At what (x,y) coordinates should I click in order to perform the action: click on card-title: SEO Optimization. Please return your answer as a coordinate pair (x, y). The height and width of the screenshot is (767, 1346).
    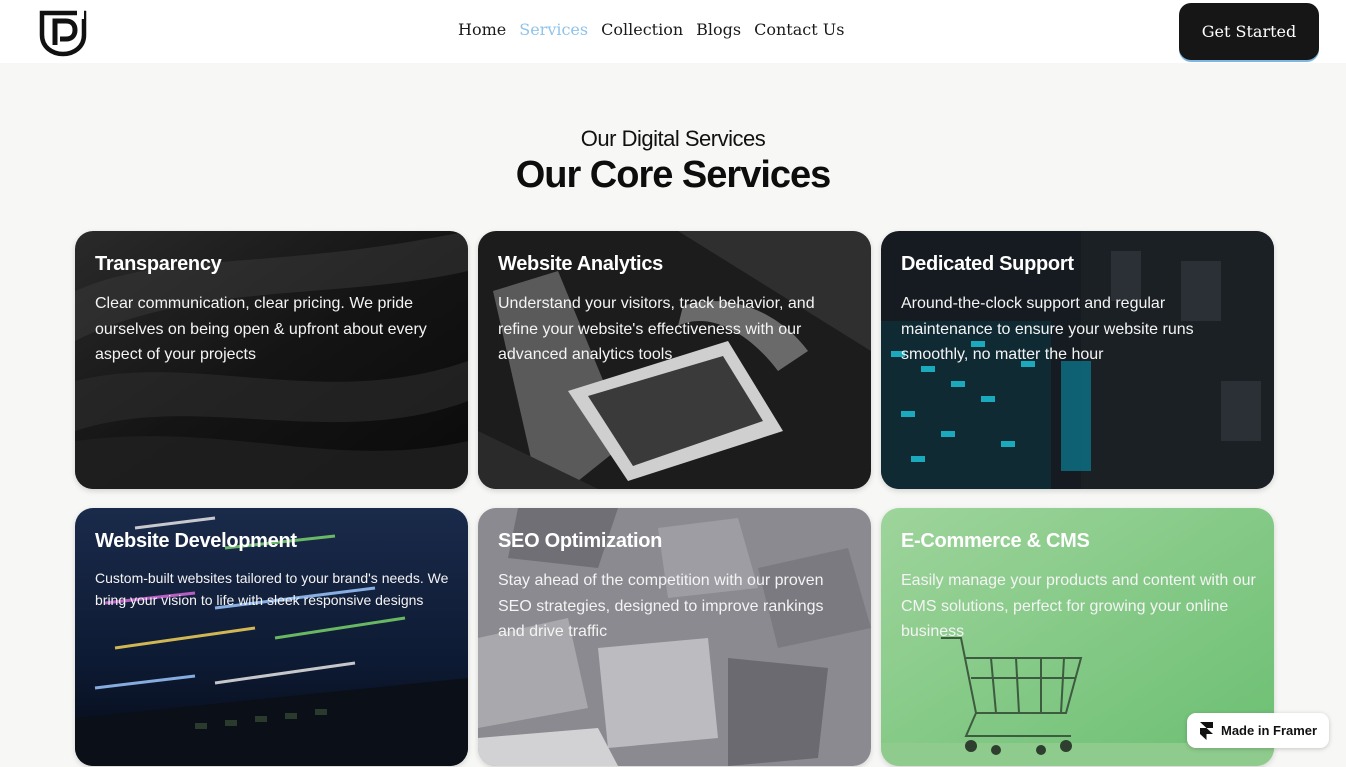
    Looking at the image, I should click on (580, 541).